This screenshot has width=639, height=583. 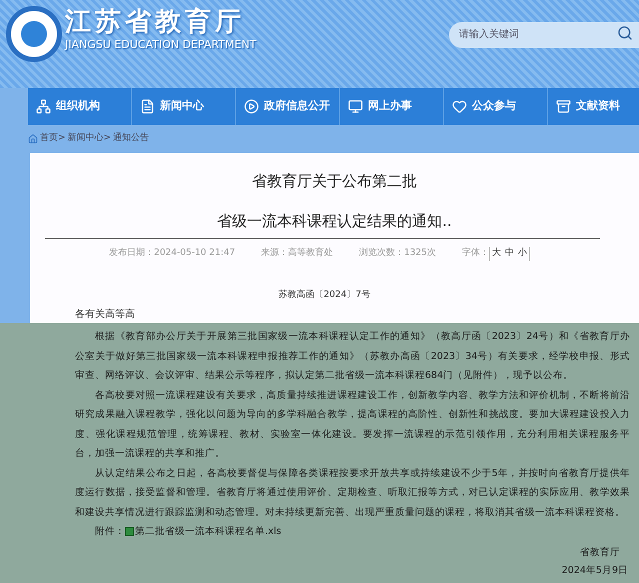 I want to click on heart-icon, so click(x=459, y=106).